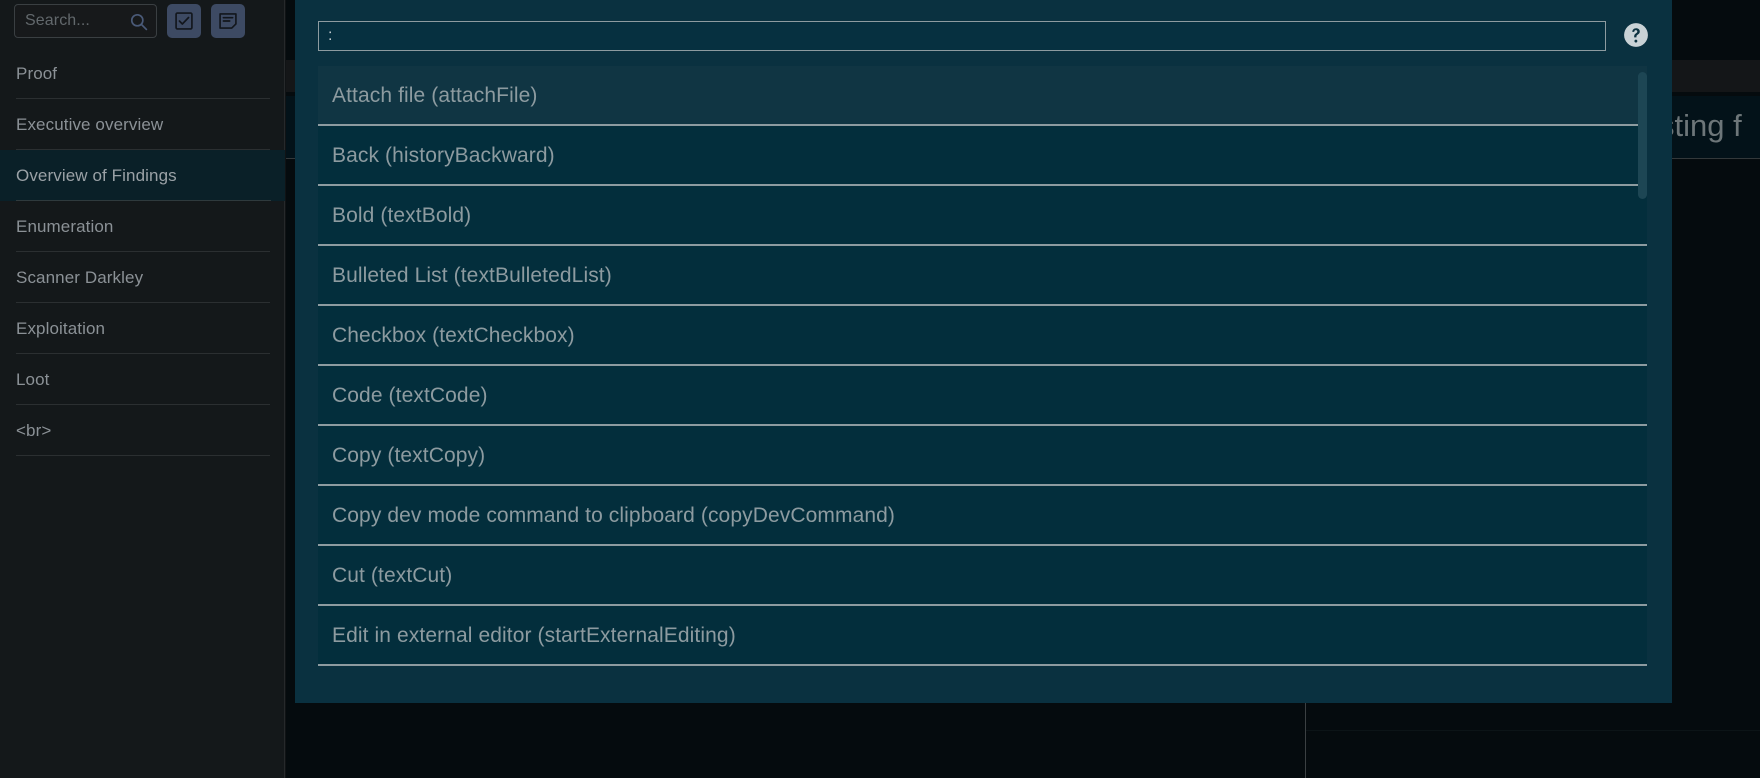 The image size is (1760, 778). Describe the element at coordinates (982, 336) in the screenshot. I see `command-option: Checkbox (textCheckbox)` at that location.